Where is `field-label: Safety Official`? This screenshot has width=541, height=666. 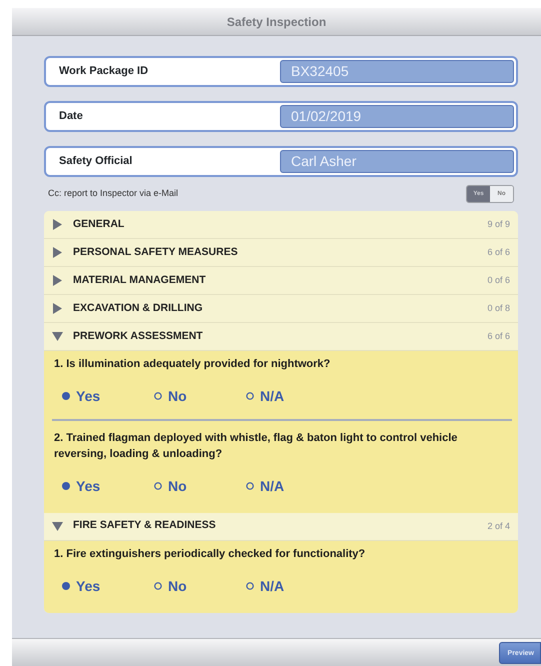
field-label: Safety Official is located at coordinates (96, 162).